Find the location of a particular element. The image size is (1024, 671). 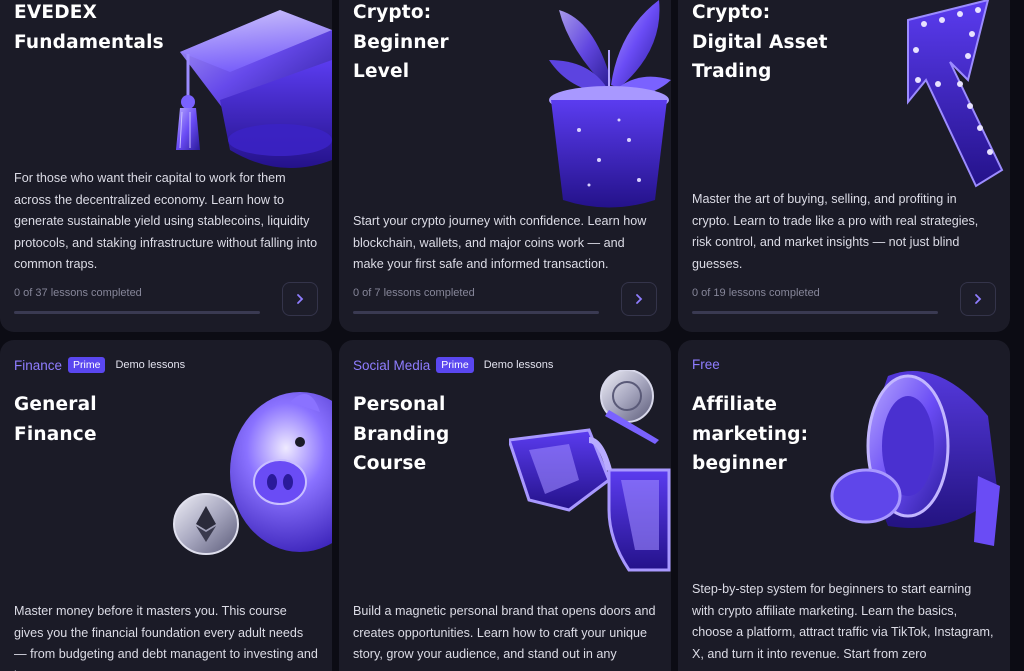

course-title: Crypto: Digital Asset Trading is located at coordinates (760, 43).